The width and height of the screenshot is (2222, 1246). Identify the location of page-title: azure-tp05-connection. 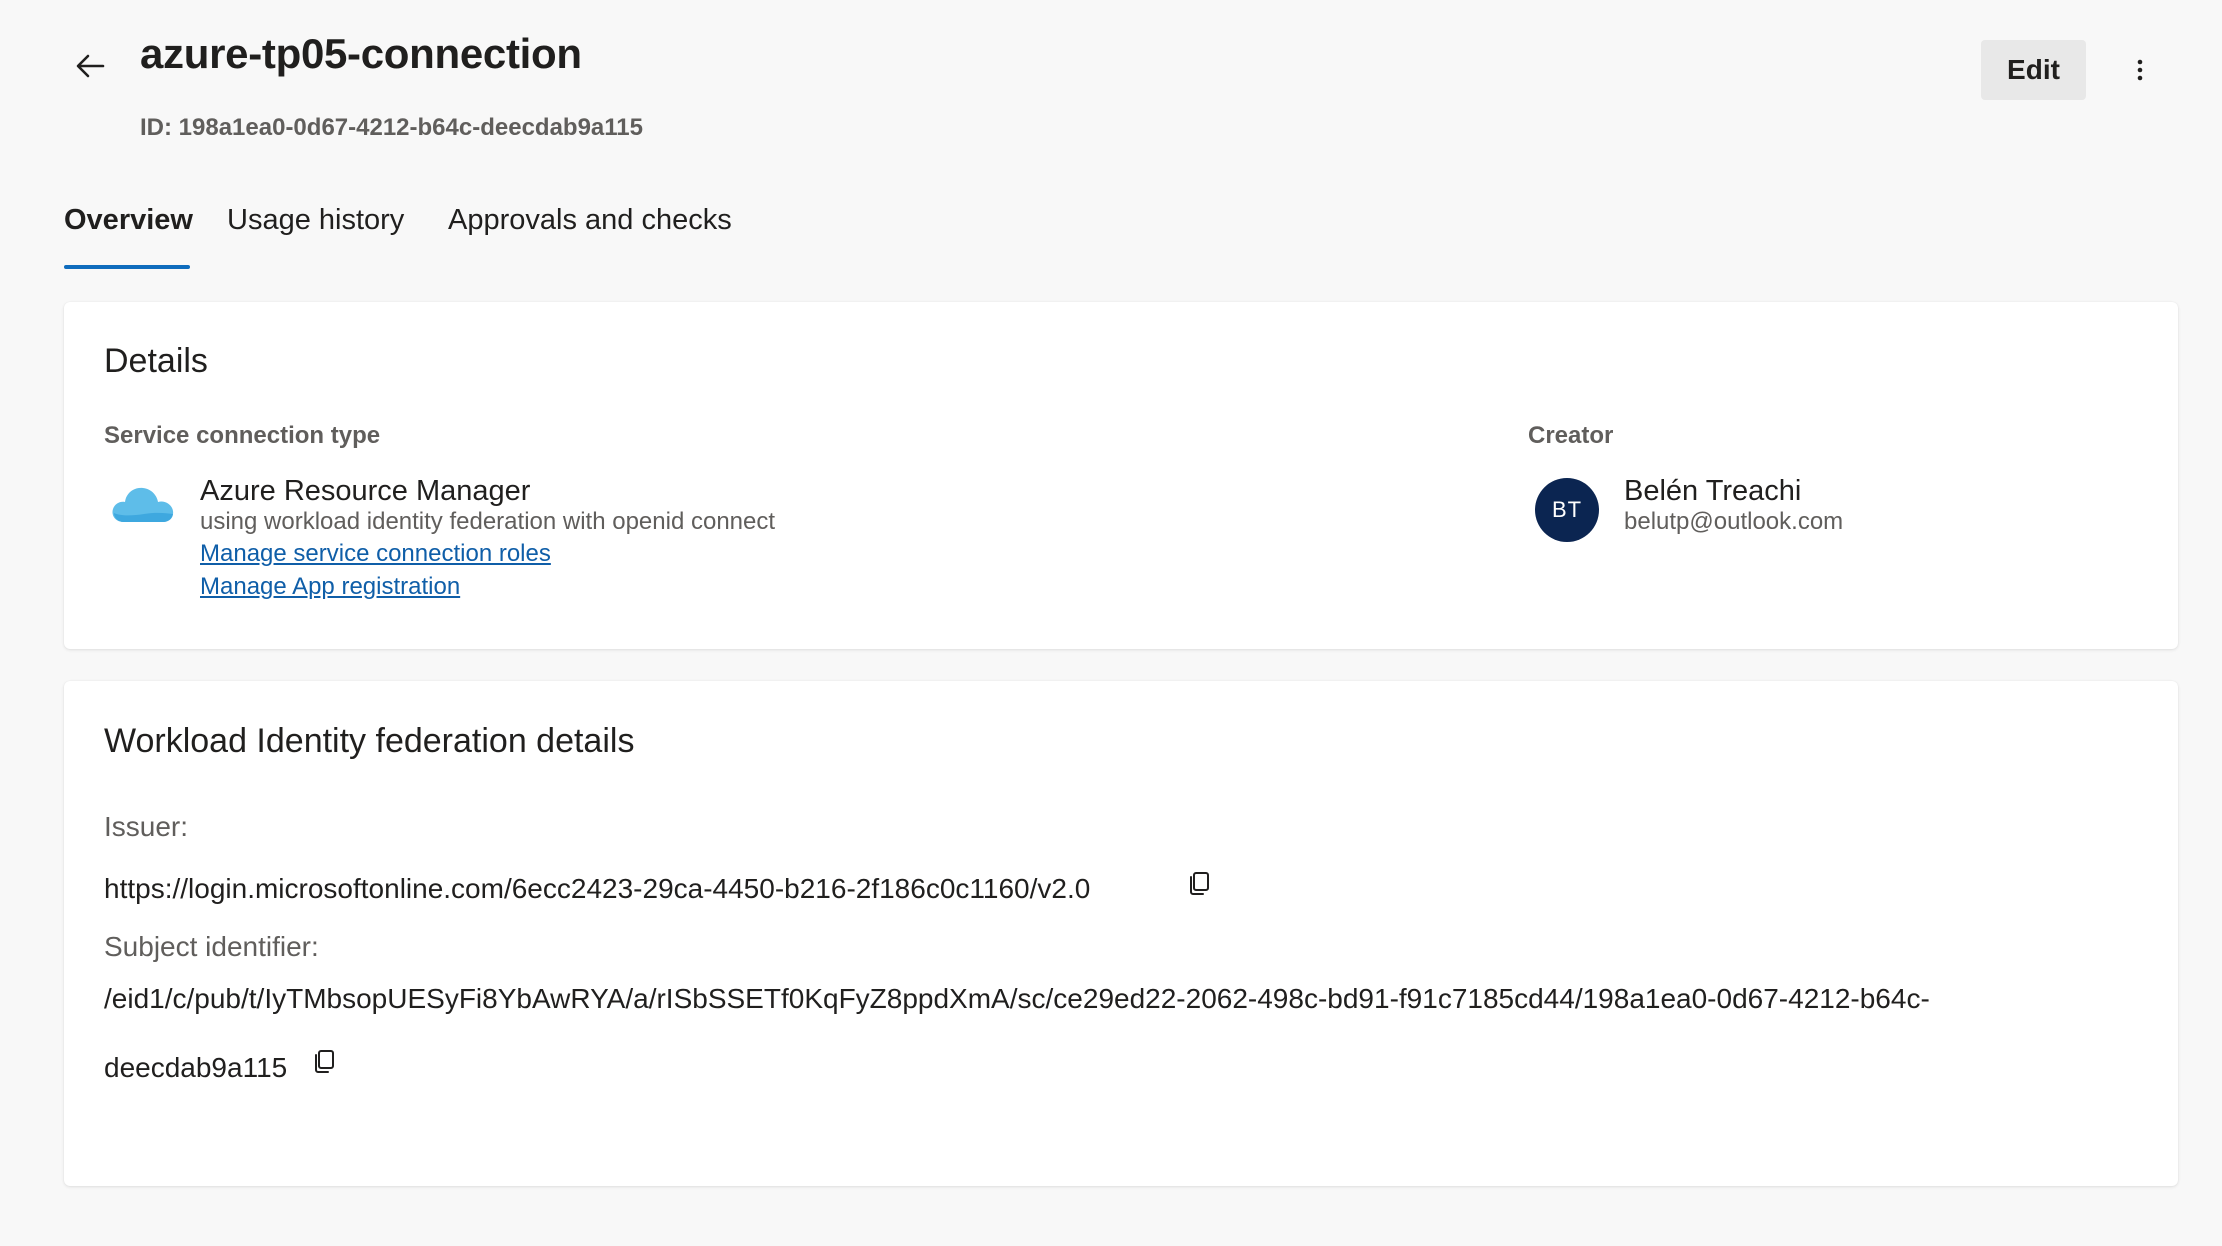
(361, 53).